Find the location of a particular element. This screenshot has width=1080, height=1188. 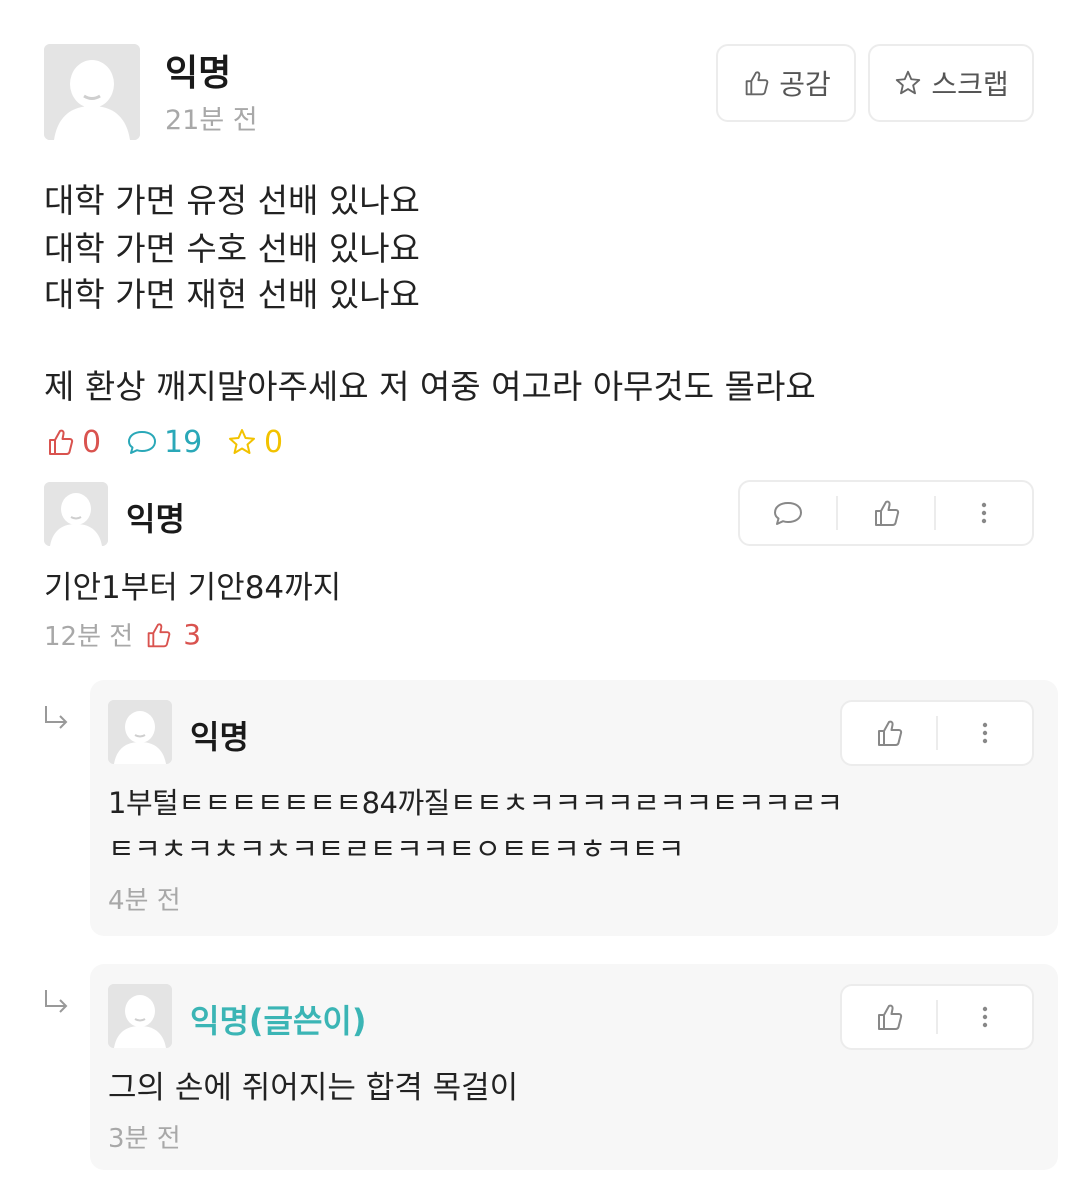

comment-like-count: 3 is located at coordinates (192, 634).